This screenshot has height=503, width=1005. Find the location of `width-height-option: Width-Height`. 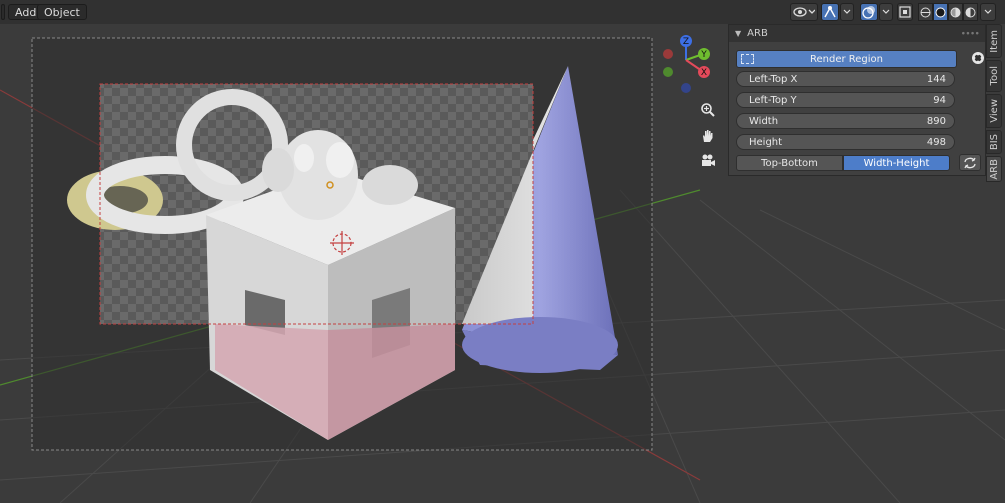

width-height-option: Width-Height is located at coordinates (896, 163).